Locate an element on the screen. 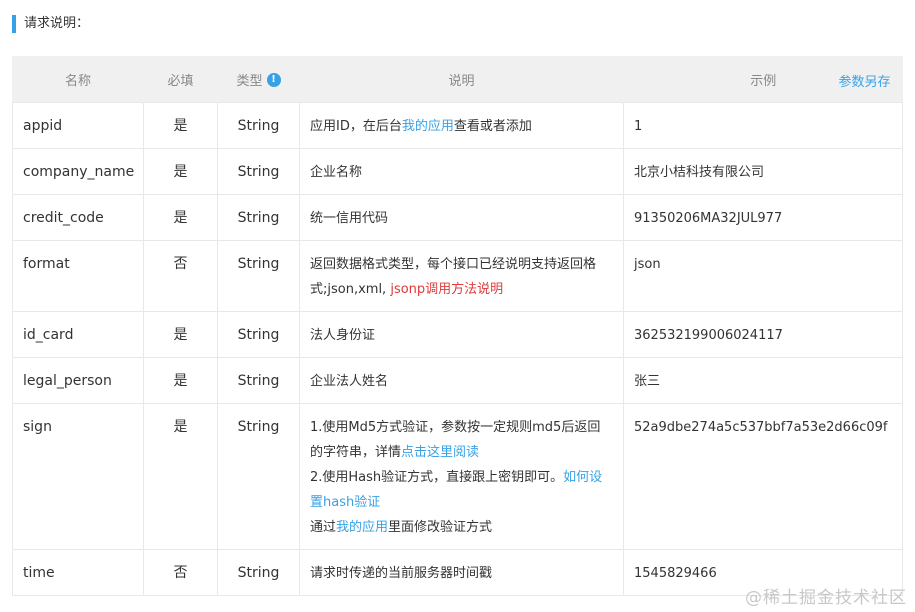 This screenshot has width=915, height=612. param-description: 法人身份证 is located at coordinates (461, 334).